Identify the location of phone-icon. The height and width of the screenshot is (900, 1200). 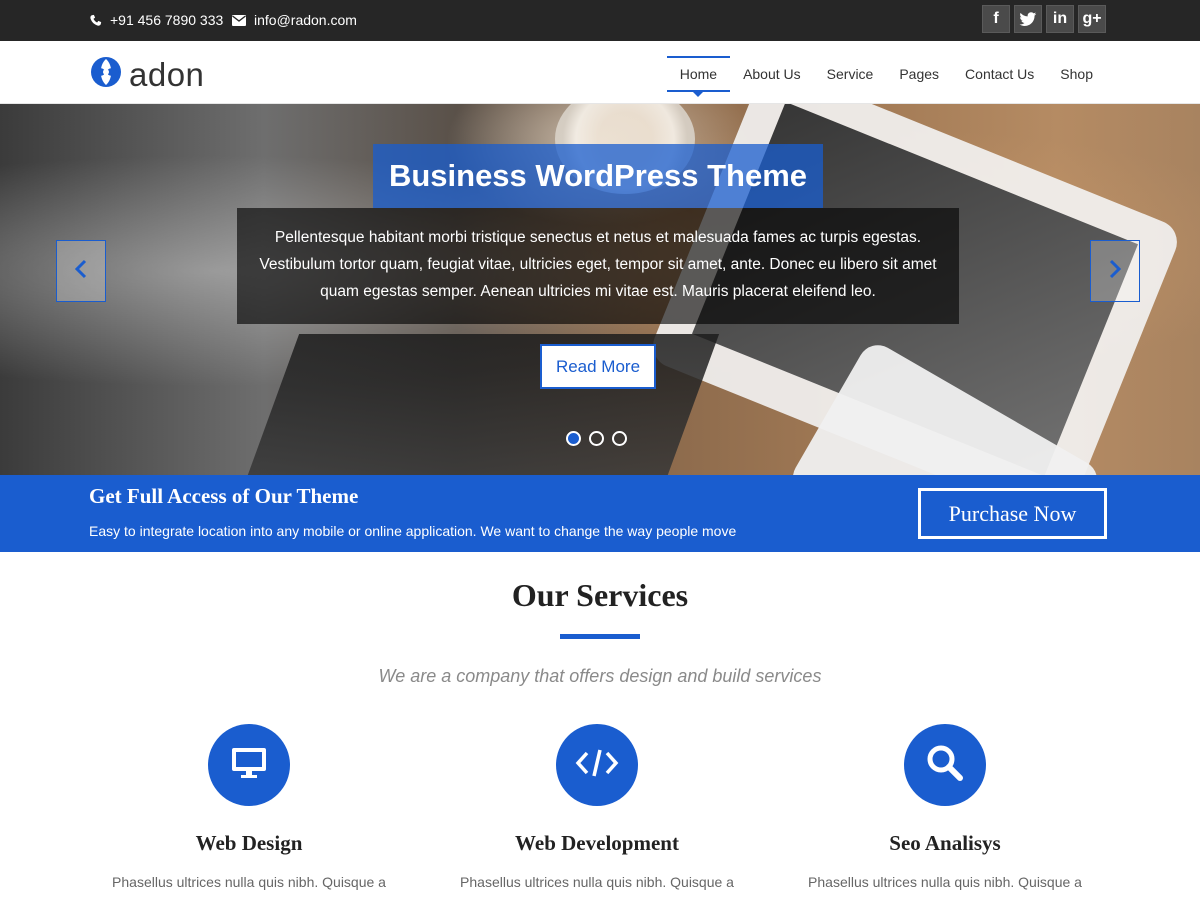
(95, 20).